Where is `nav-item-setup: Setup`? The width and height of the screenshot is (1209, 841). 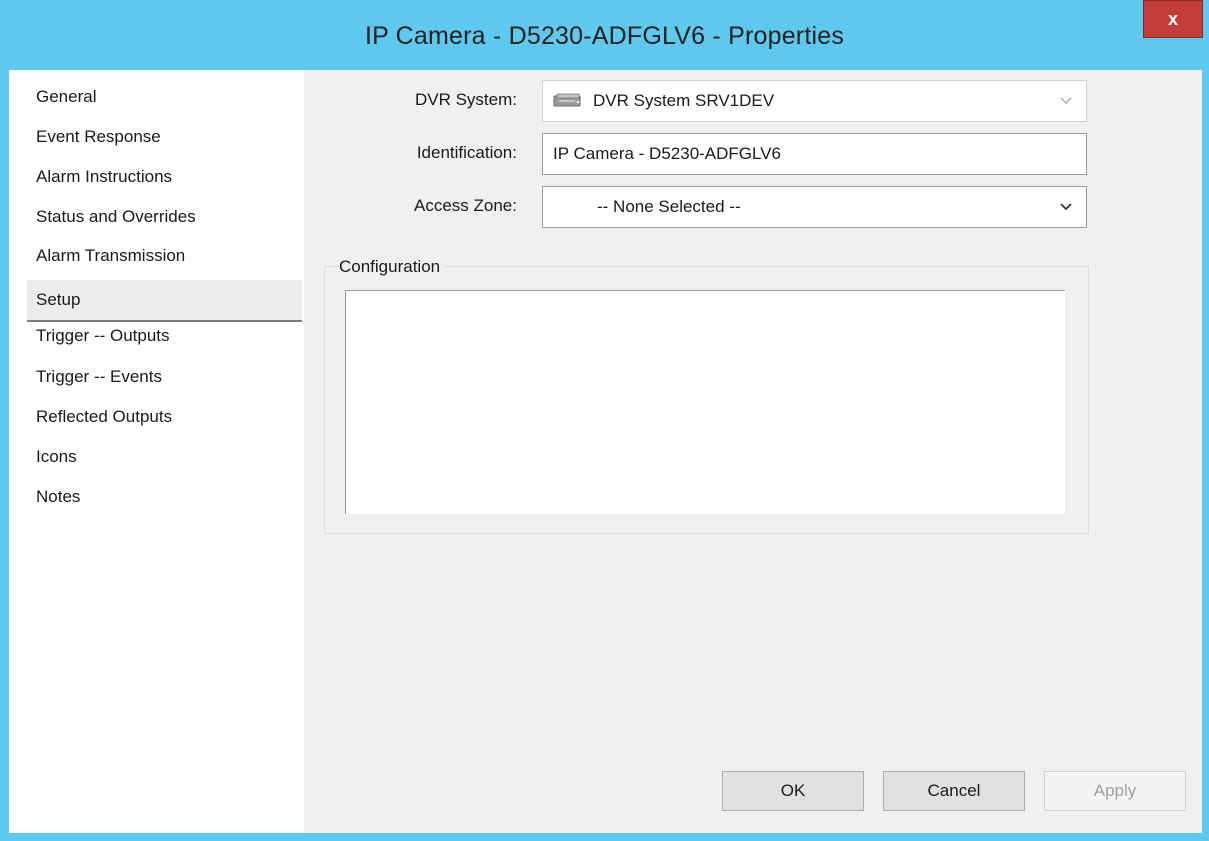 nav-item-setup: Setup is located at coordinates (164, 301).